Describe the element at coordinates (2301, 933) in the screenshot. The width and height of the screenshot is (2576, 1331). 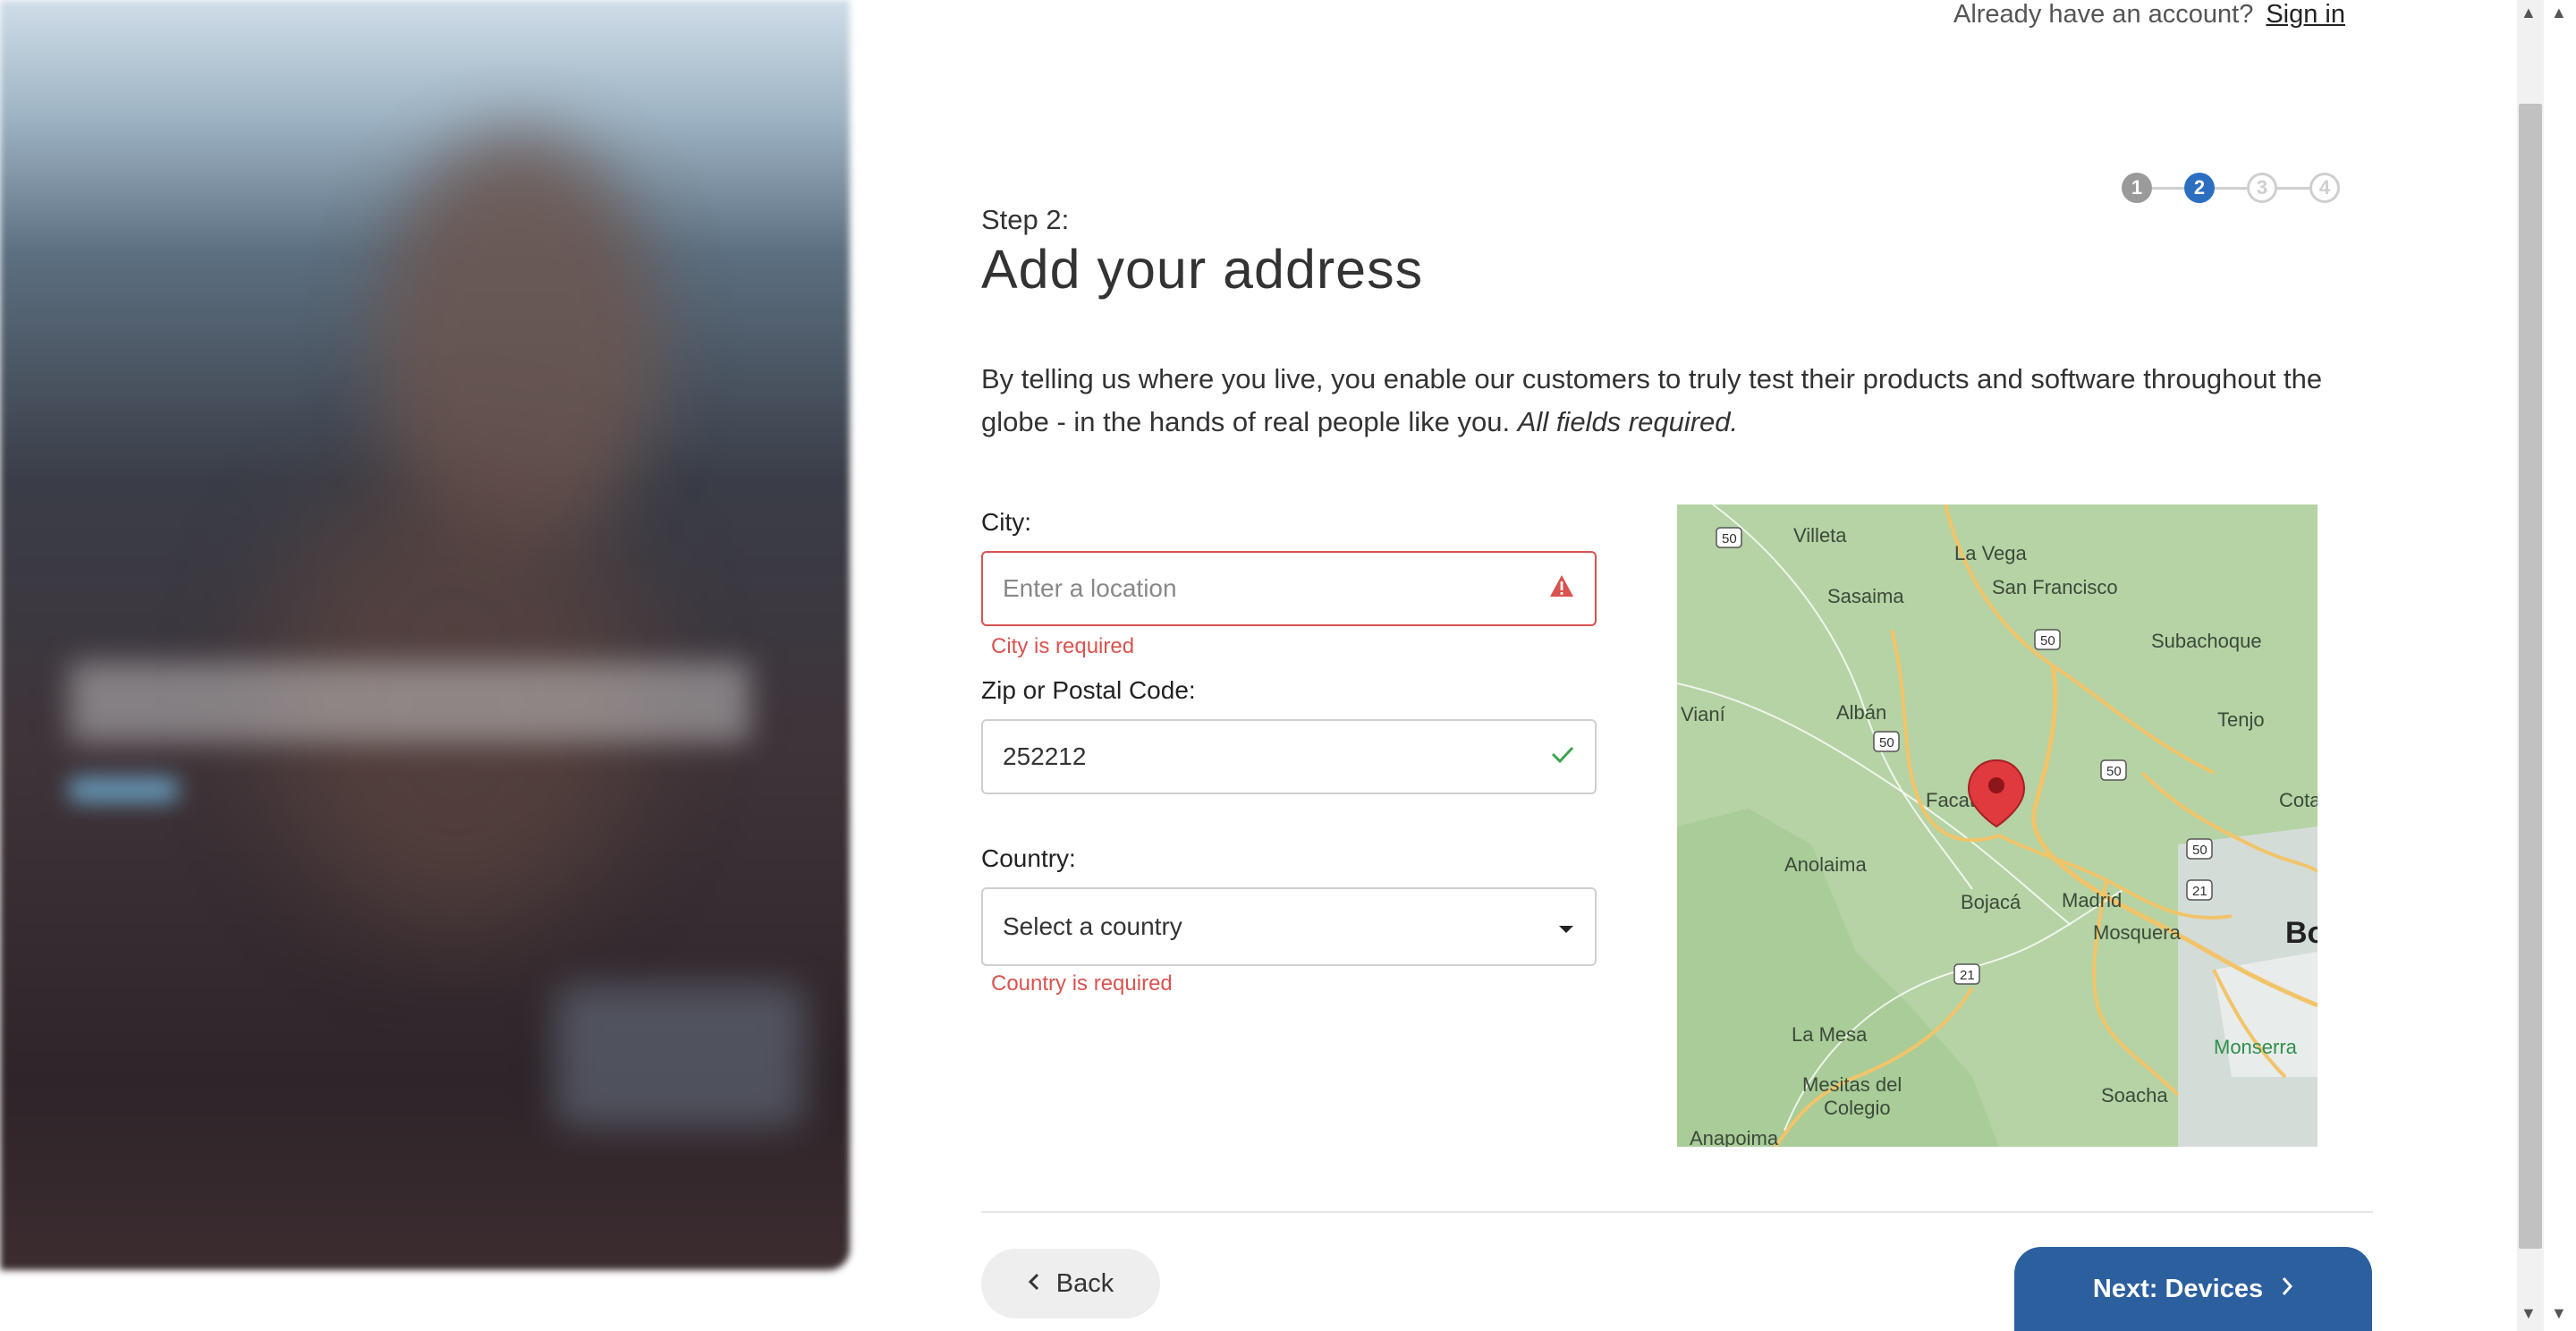
I see `map-place-label: Bo` at that location.